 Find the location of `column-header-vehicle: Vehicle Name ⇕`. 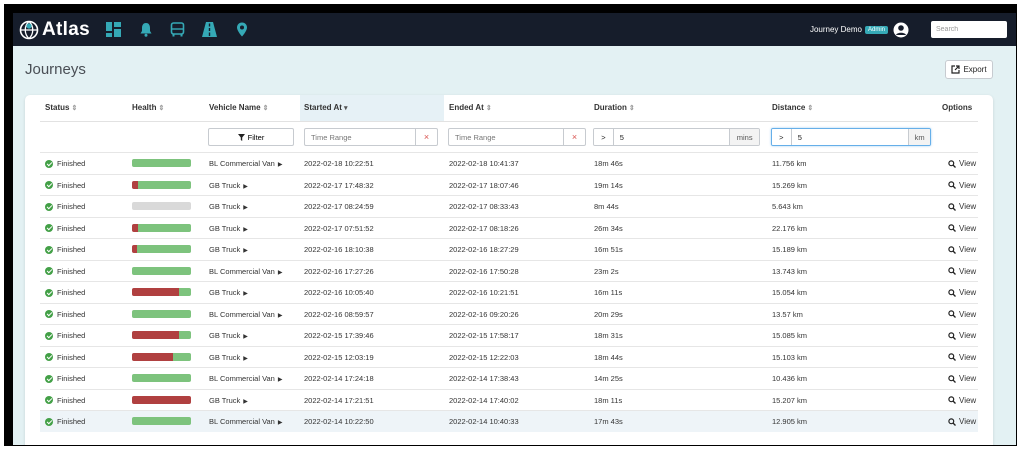

column-header-vehicle: Vehicle Name ⇕ is located at coordinates (238, 108).